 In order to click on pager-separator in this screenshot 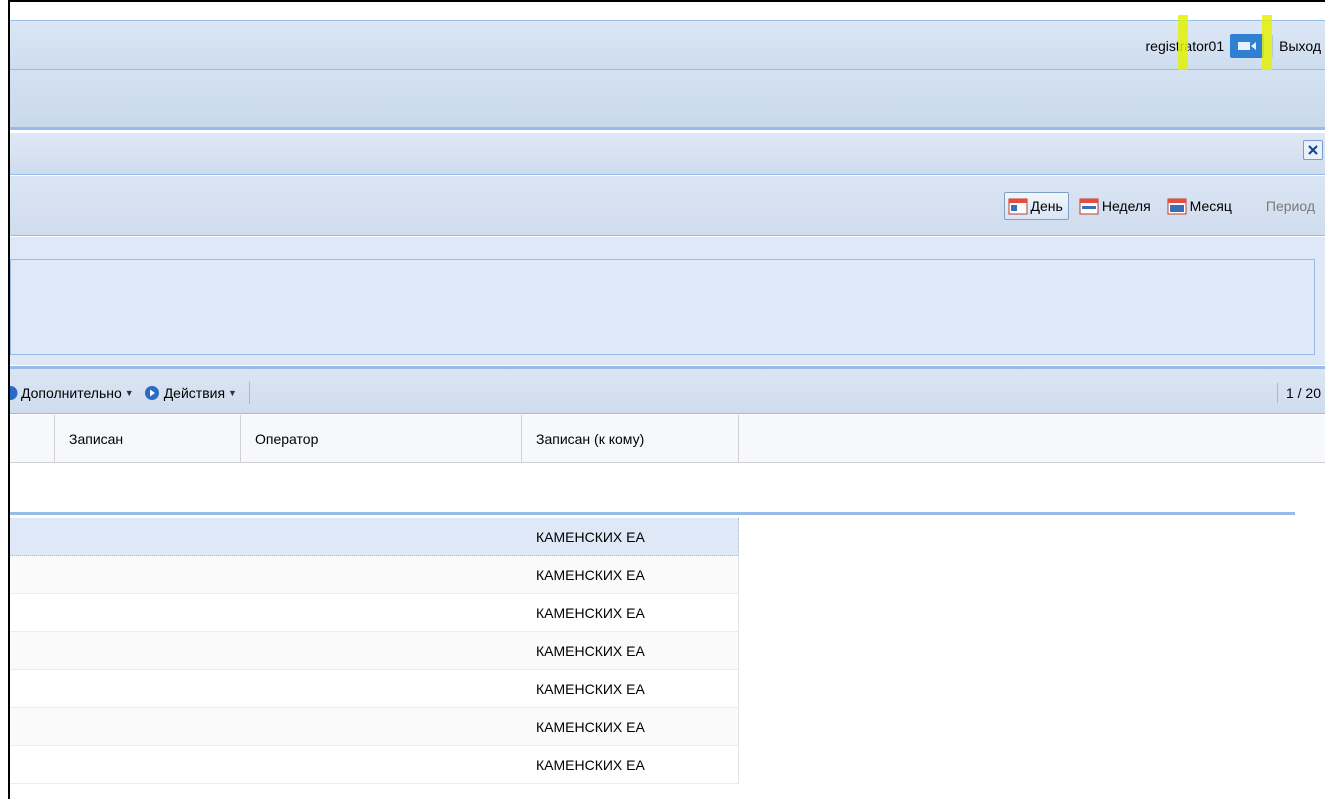, I will do `click(1277, 393)`.